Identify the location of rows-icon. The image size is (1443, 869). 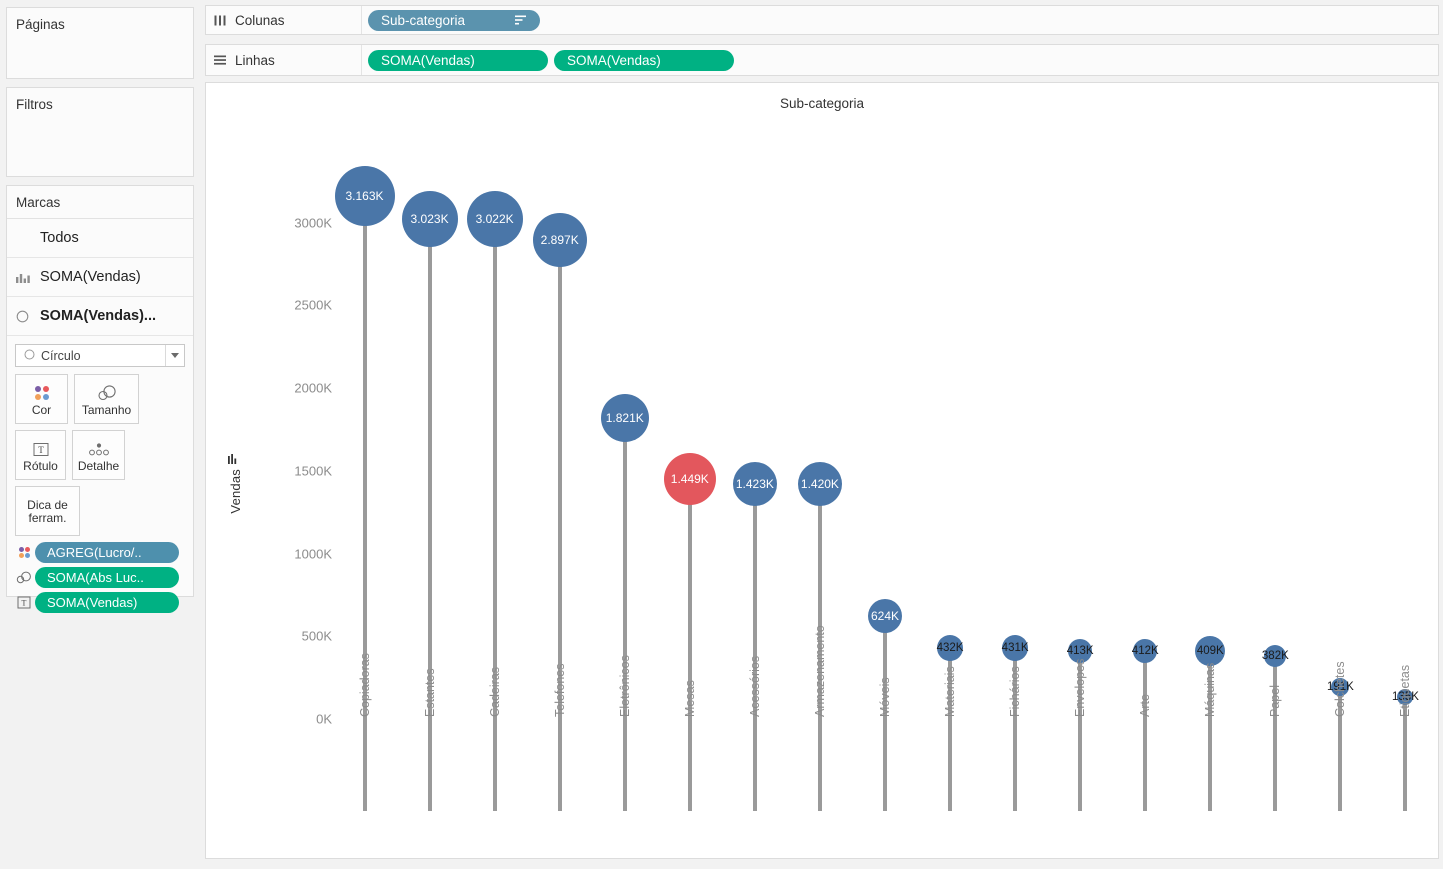
(220, 60).